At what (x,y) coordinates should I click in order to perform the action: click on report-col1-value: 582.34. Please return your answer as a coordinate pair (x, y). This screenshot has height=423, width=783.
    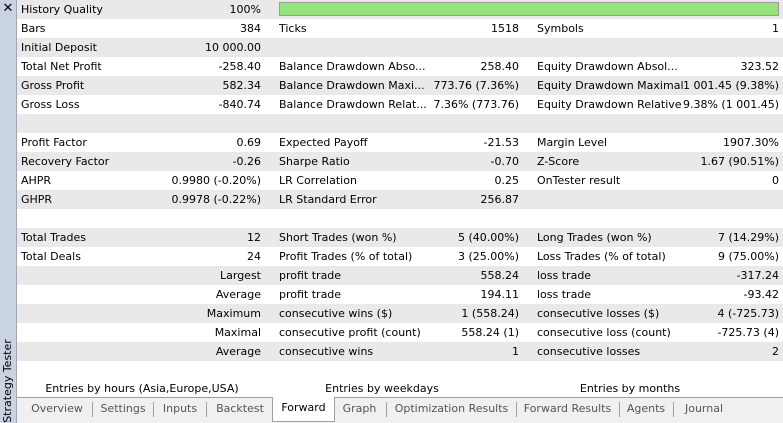
    Looking at the image, I should click on (242, 85).